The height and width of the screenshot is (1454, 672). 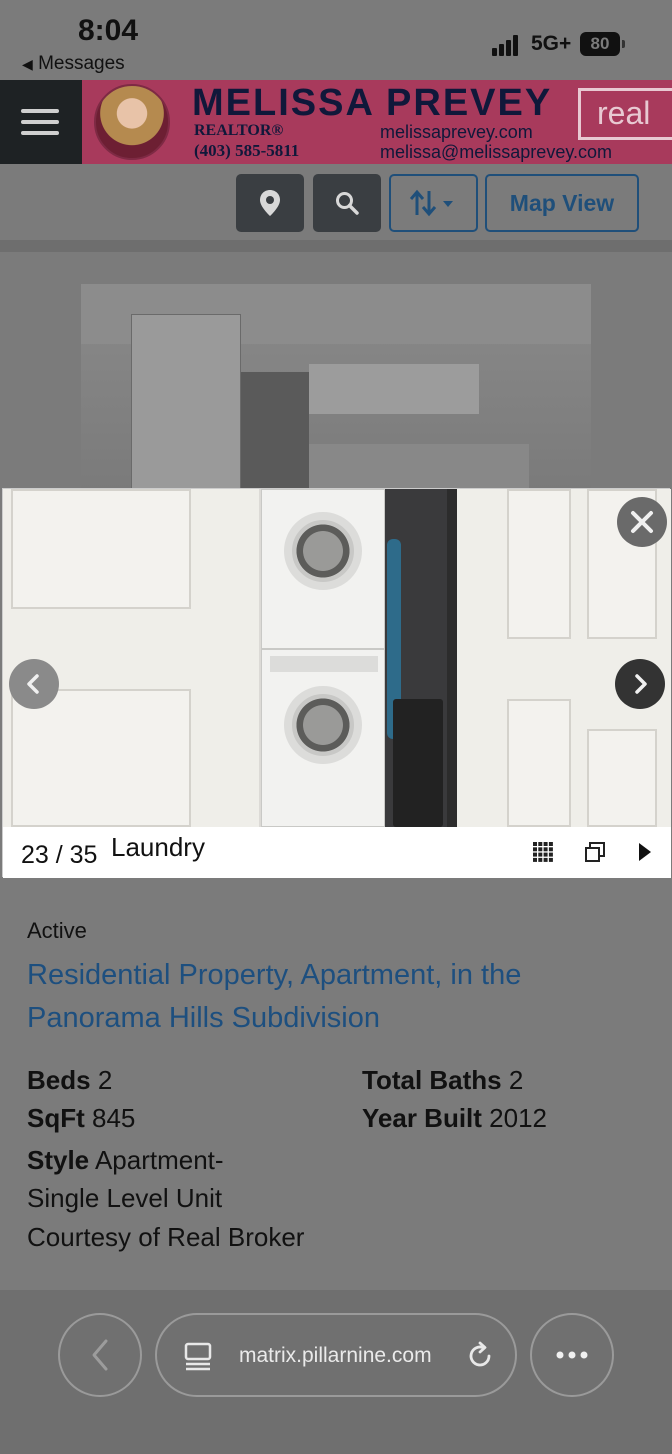 I want to click on sort-dropdown, so click(x=433, y=203).